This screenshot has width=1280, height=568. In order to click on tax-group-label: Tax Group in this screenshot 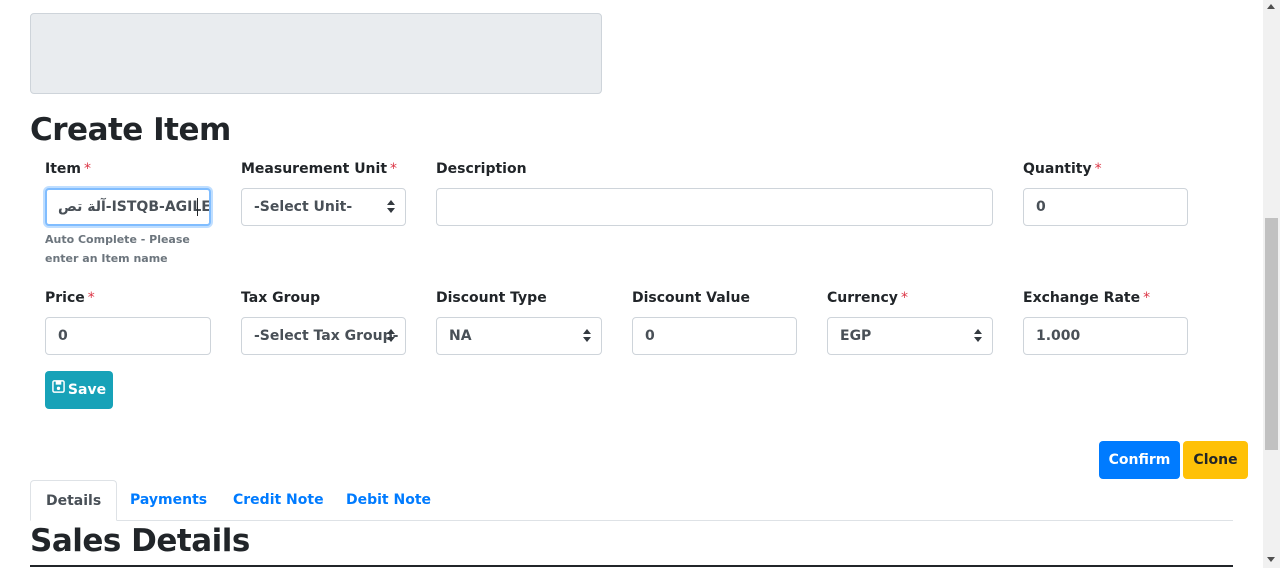, I will do `click(281, 298)`.